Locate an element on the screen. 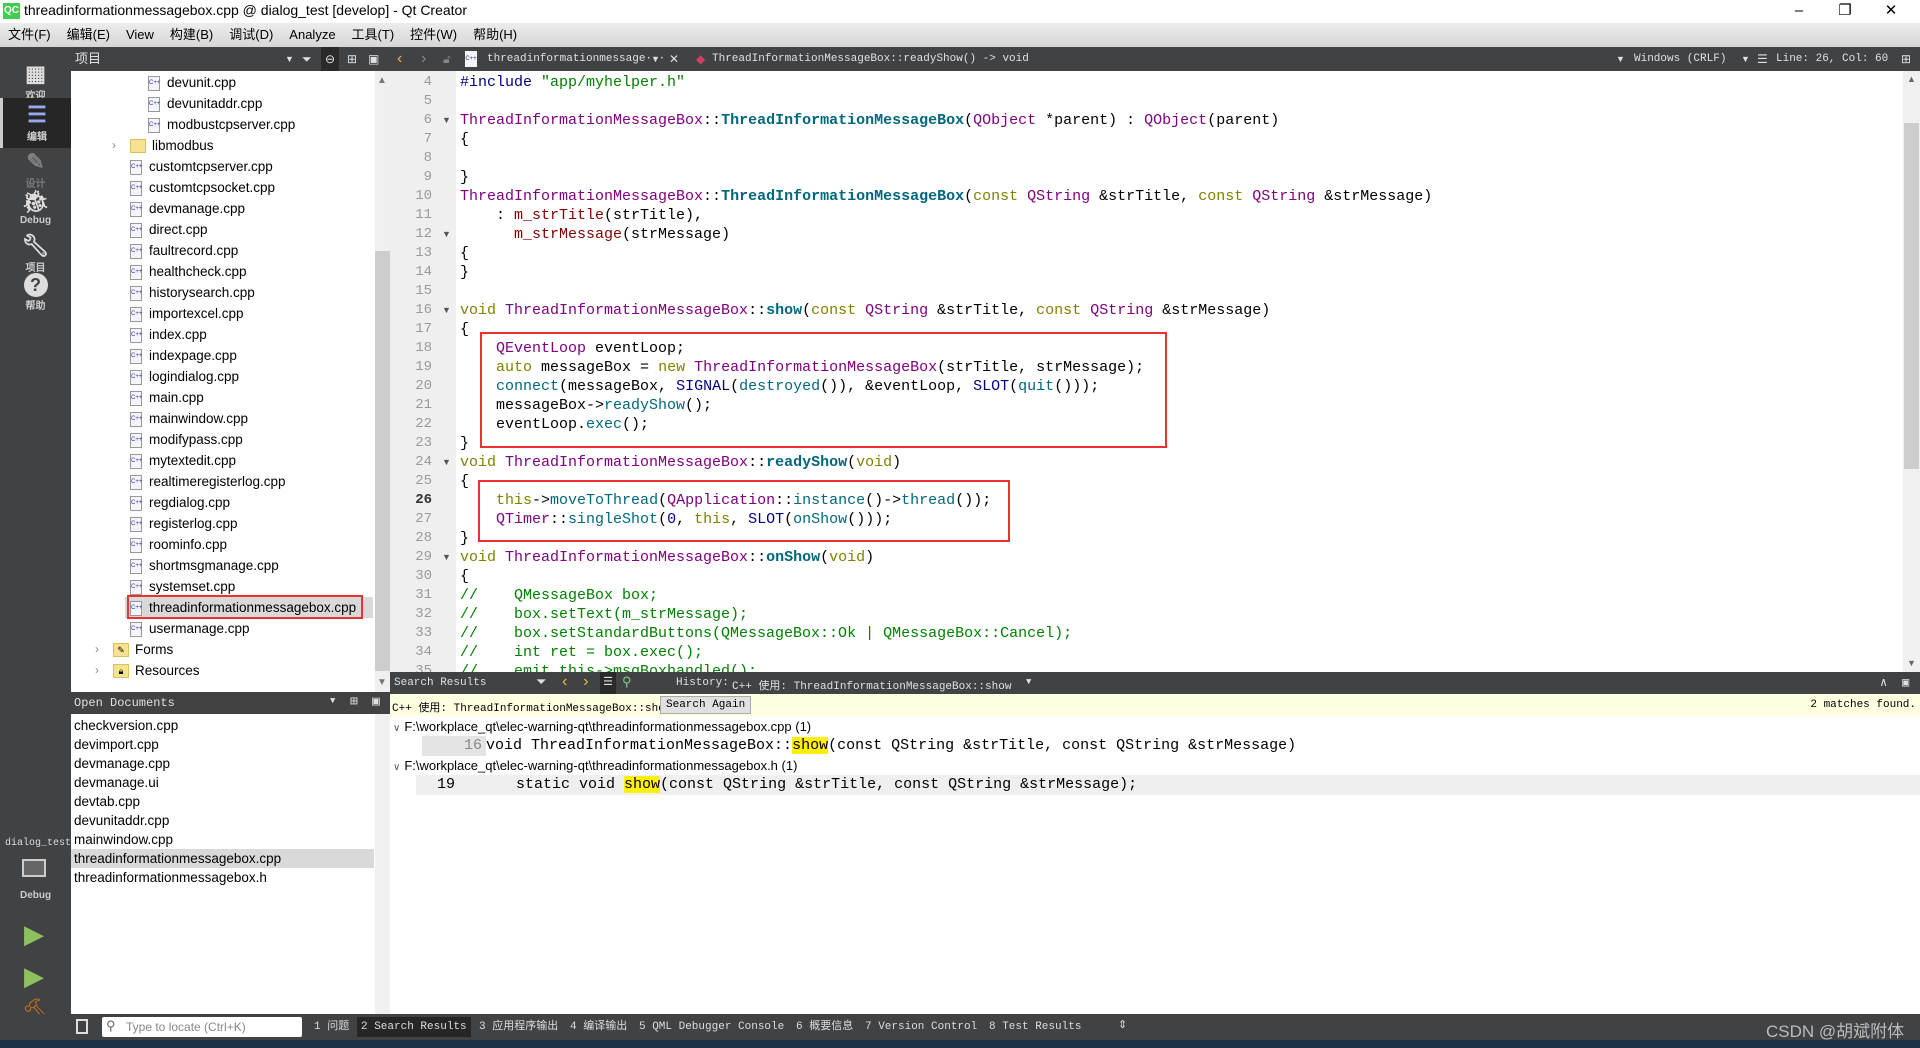 The width and height of the screenshot is (1920, 1048). tree-item: C++ indexpage.cpp is located at coordinates (183, 355).